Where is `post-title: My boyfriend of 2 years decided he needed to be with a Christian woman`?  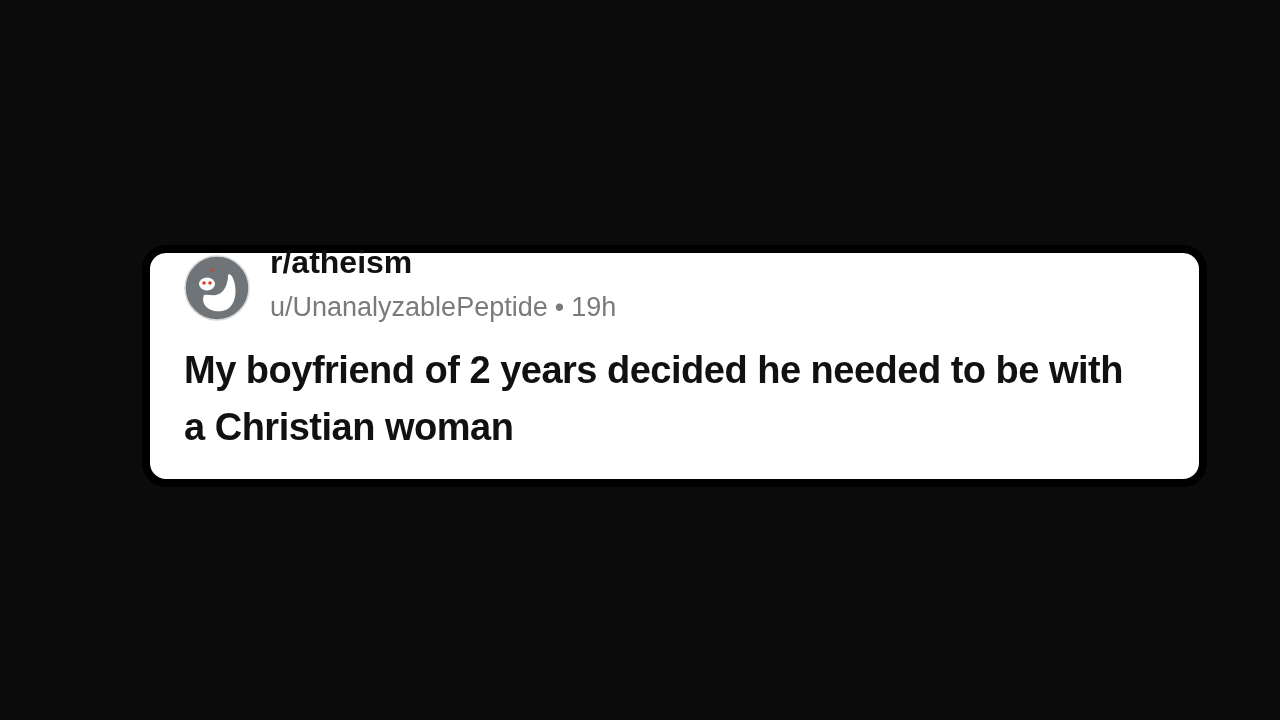 post-title: My boyfriend of 2 years decided he needed to be with a Christian woman is located at coordinates (654, 399).